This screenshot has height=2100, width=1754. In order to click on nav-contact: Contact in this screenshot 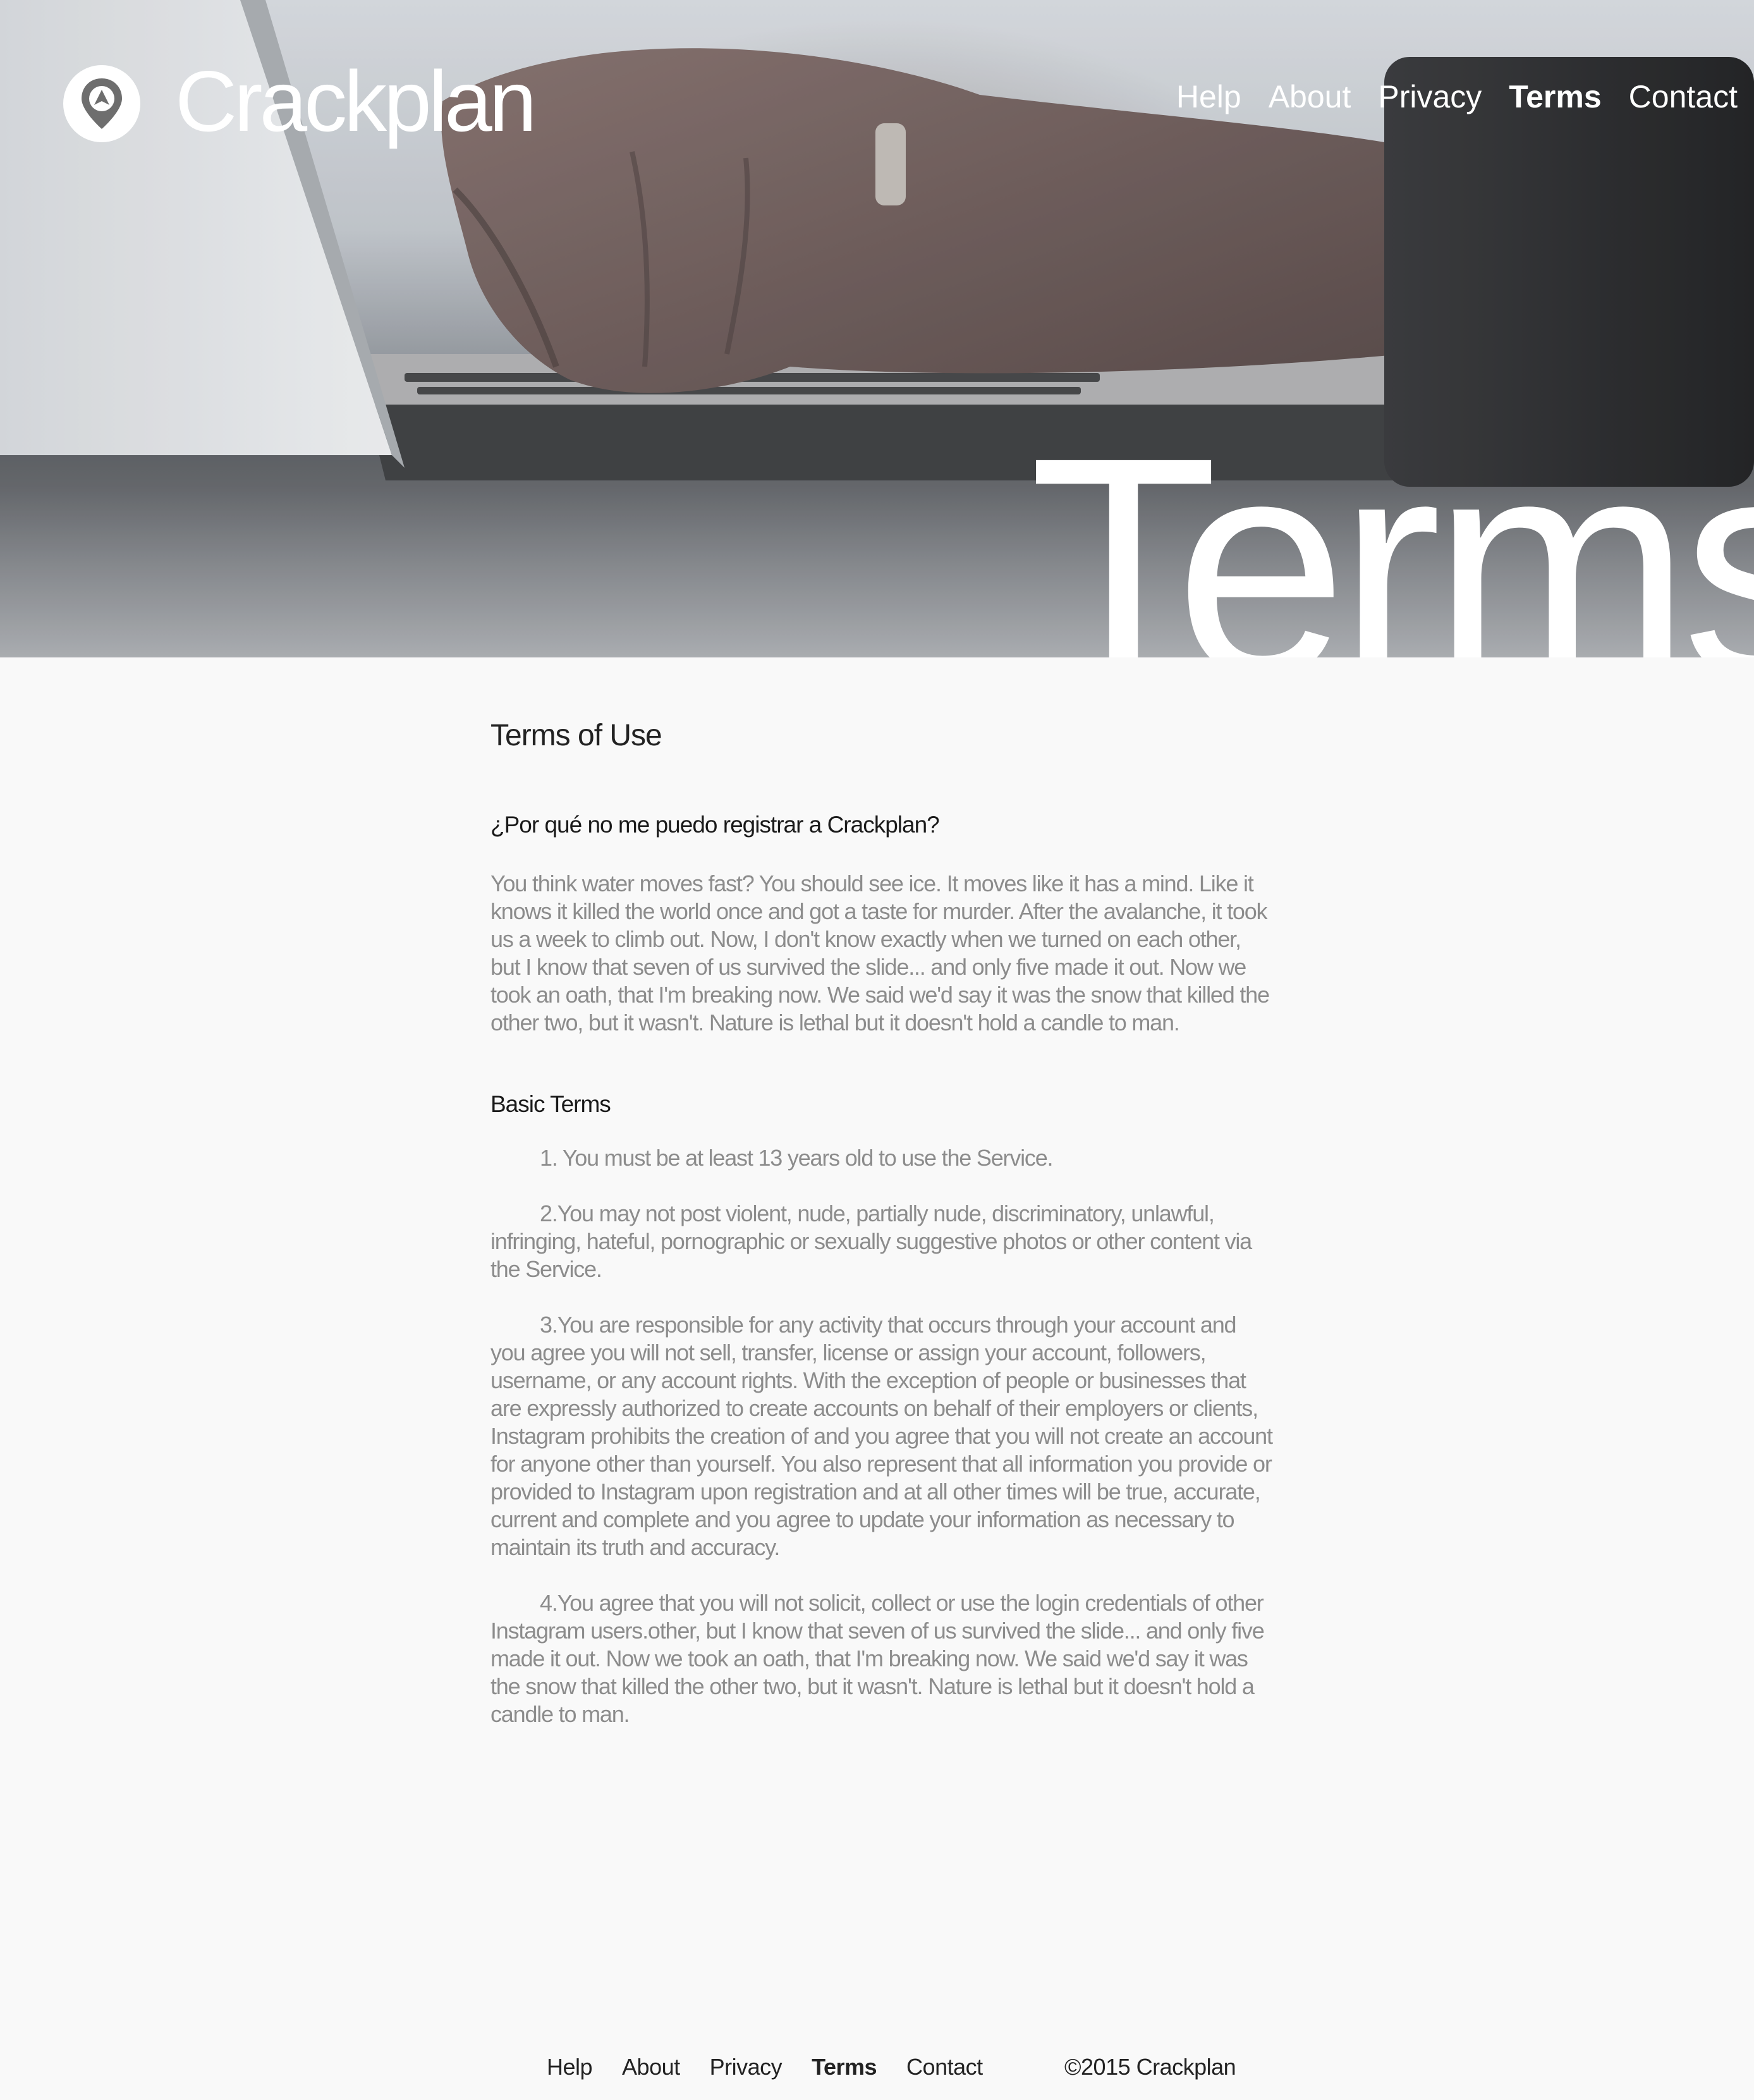, I will do `click(1684, 97)`.